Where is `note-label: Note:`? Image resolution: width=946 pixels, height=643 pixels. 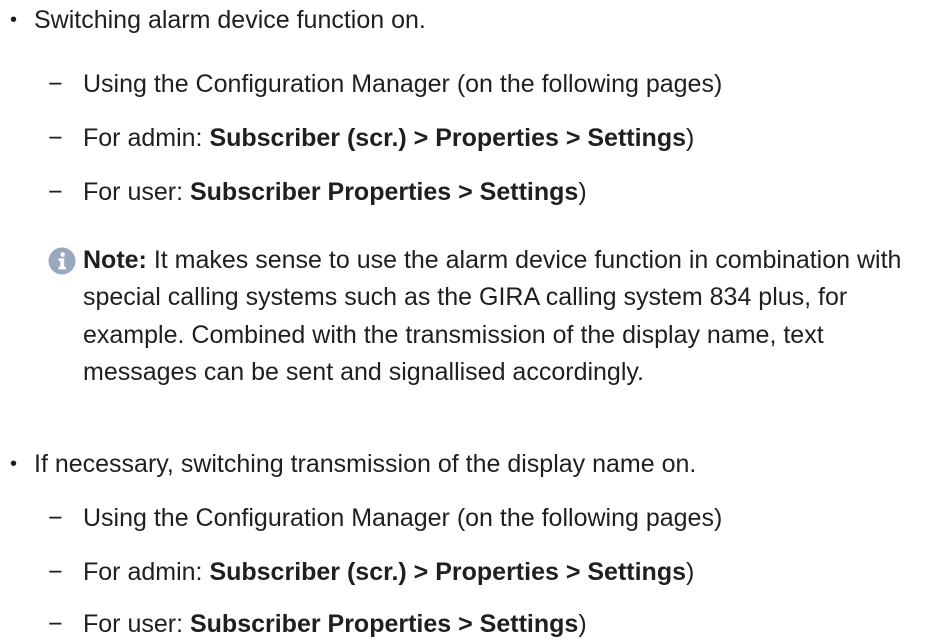 note-label: Note: is located at coordinates (115, 260).